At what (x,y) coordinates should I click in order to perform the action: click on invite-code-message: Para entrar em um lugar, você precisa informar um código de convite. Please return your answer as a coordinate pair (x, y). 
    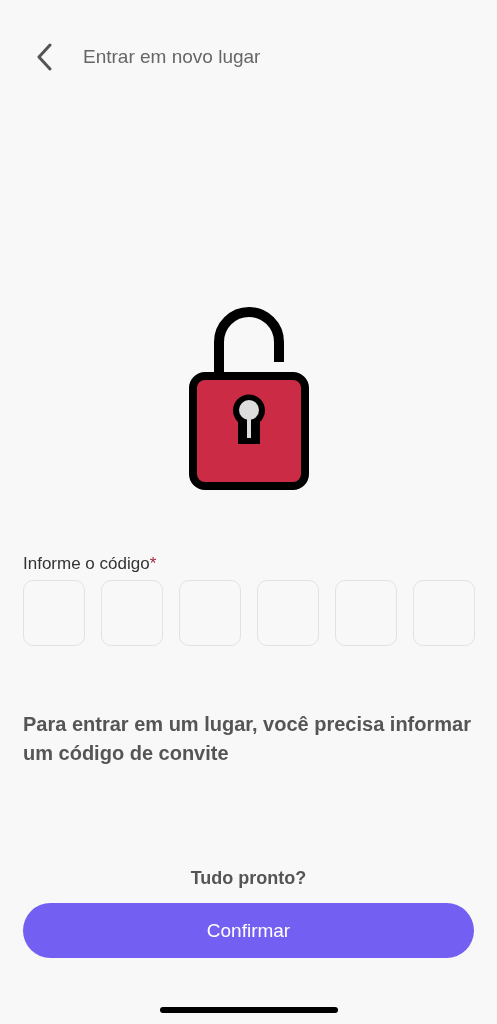
    Looking at the image, I should click on (247, 739).